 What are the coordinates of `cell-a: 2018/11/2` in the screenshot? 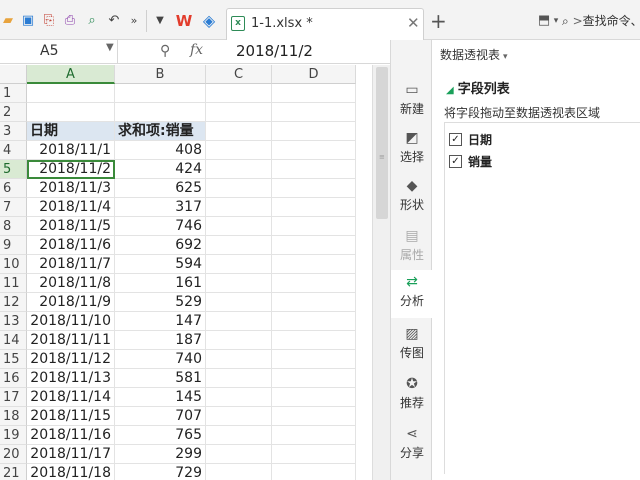 It's located at (71, 169).